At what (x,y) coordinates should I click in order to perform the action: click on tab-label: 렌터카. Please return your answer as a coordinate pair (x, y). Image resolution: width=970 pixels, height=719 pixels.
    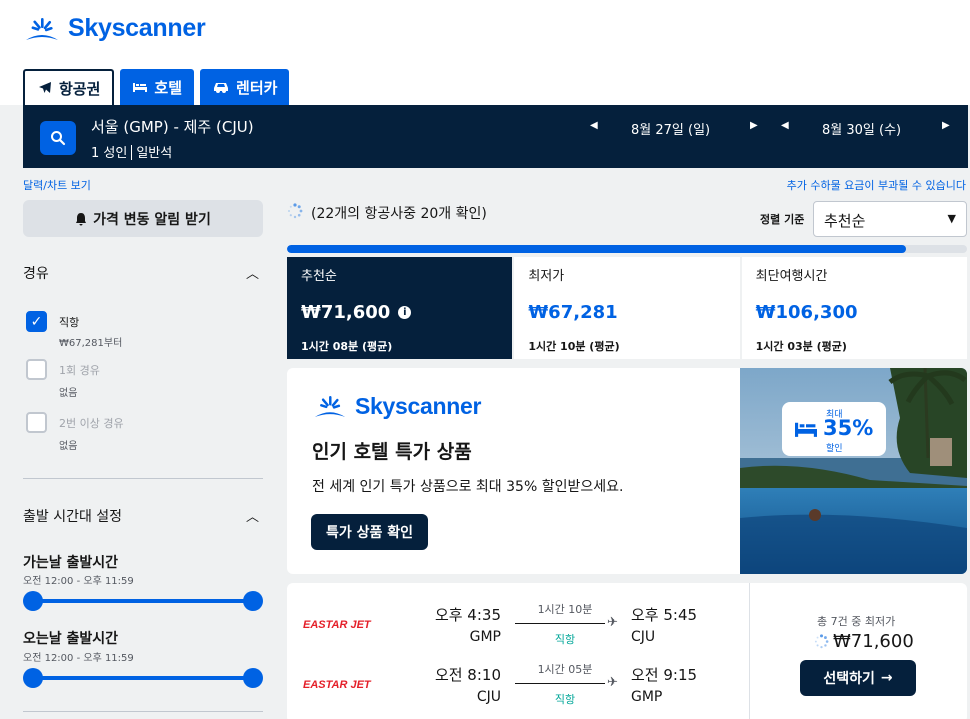
    Looking at the image, I should click on (257, 87).